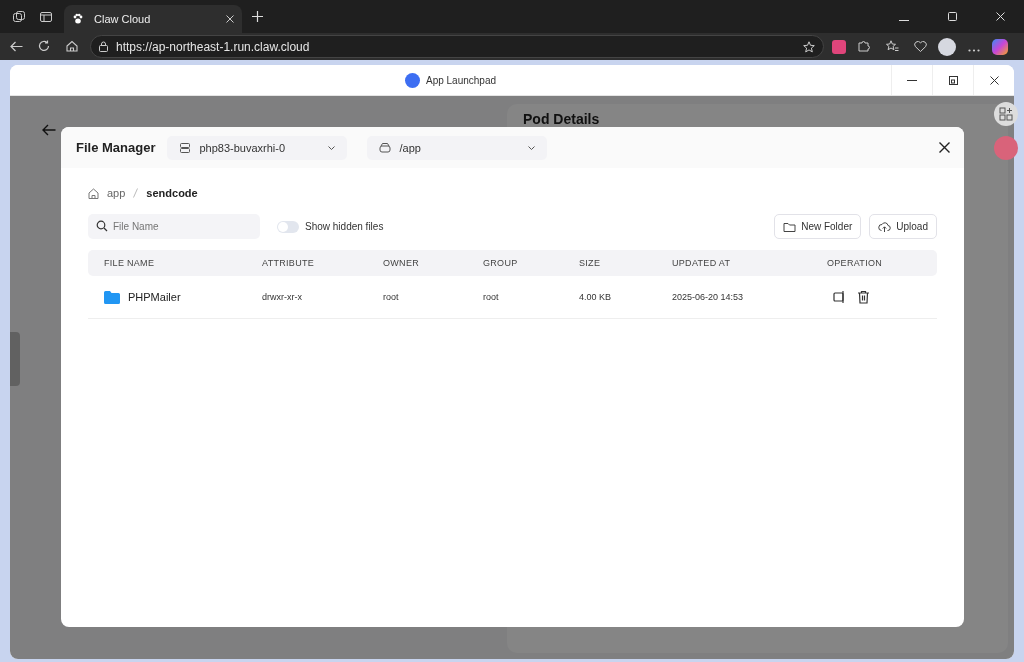  Describe the element at coordinates (892, 46) in the screenshot. I see `favorites-icon` at that location.